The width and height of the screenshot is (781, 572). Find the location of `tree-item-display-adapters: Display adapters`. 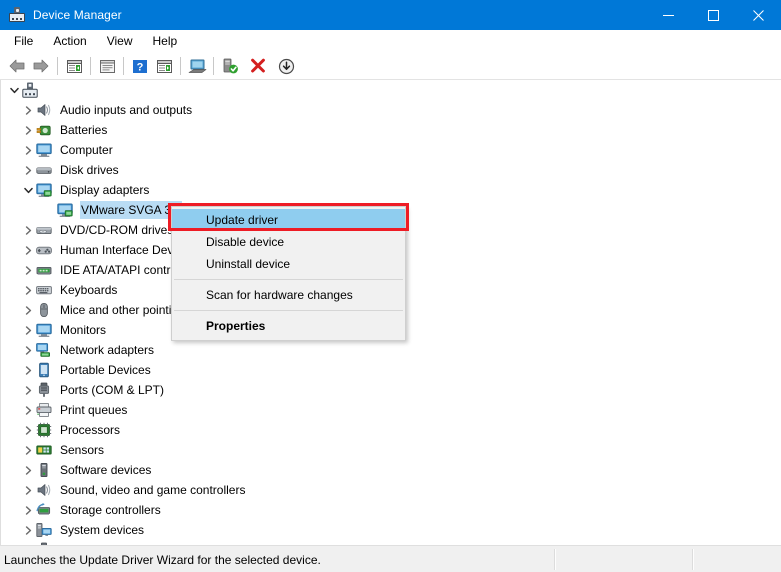

tree-item-display-adapters: Display adapters is located at coordinates (391, 190).